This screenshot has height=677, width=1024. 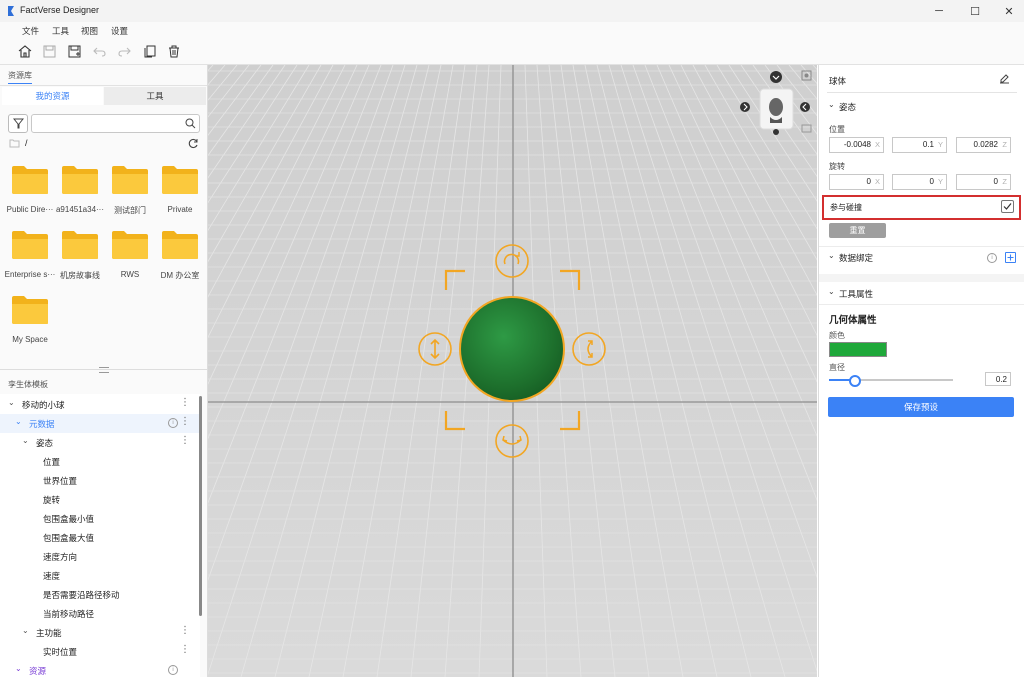 What do you see at coordinates (100, 651) in the screenshot?
I see `tree-item-main-child: 实时位置 ⋮` at bounding box center [100, 651].